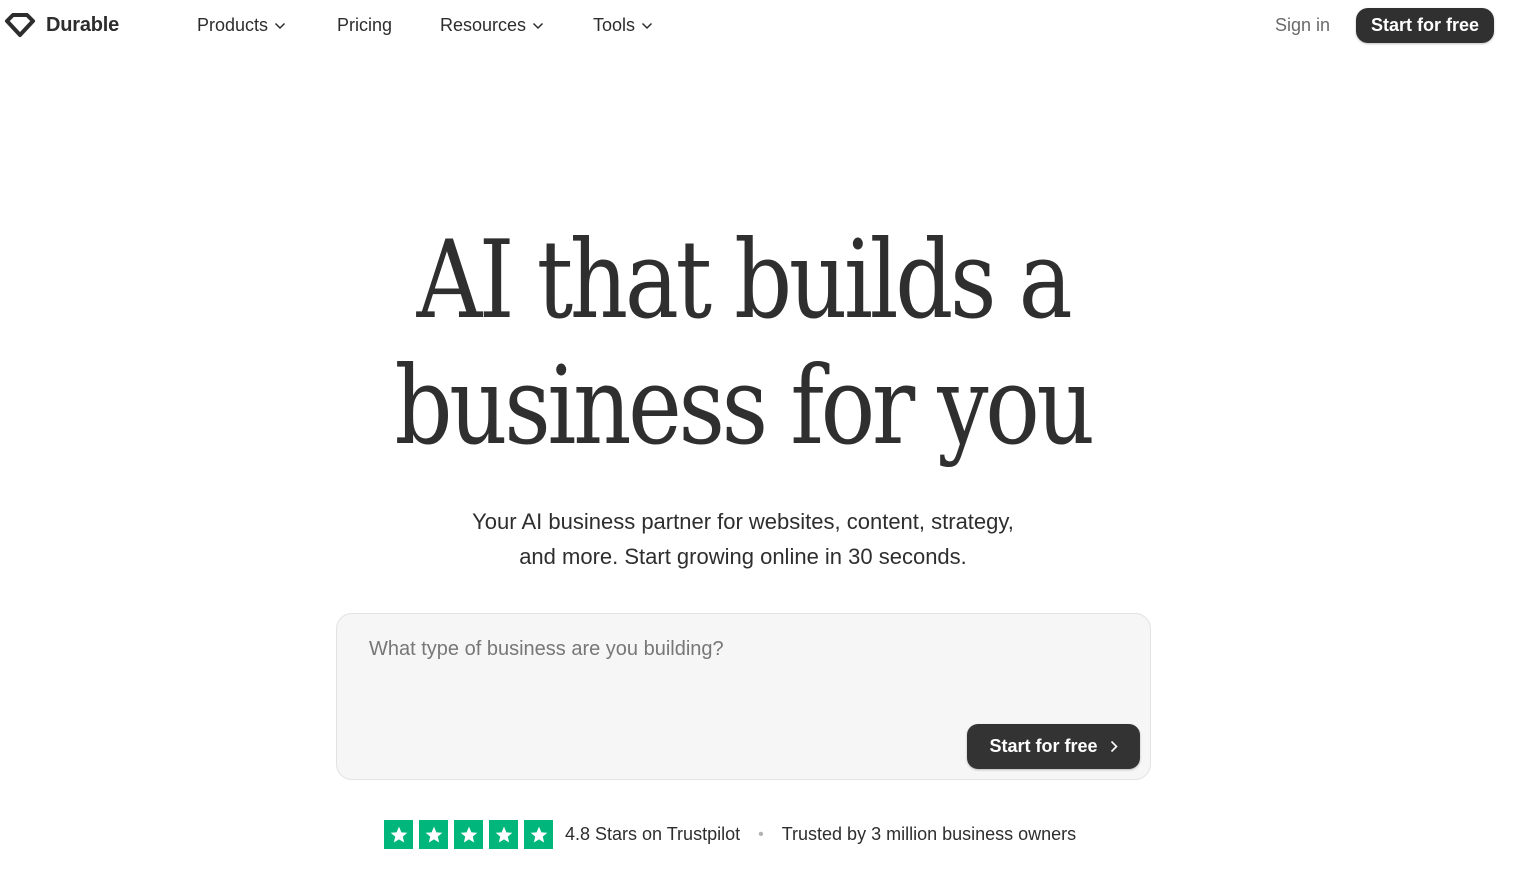 Image resolution: width=1516 pixels, height=872 pixels. I want to click on trustpilot-rating-text: 4.8 Stars on Trustpilot, so click(653, 834).